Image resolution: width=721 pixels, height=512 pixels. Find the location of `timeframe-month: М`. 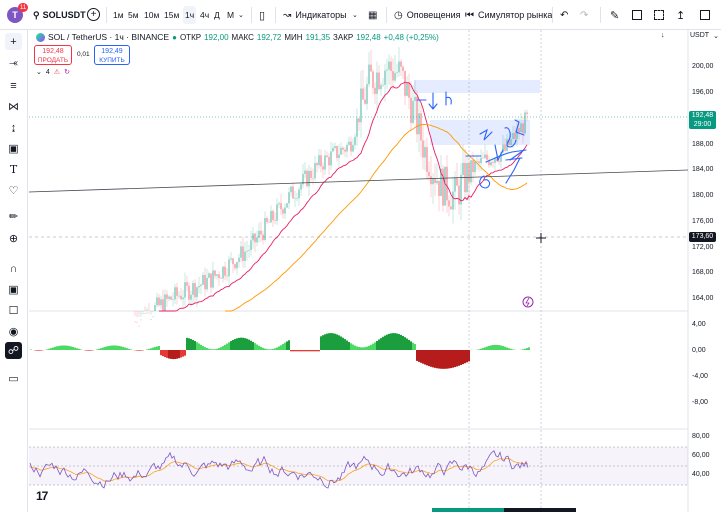

timeframe-month: М is located at coordinates (230, 15).